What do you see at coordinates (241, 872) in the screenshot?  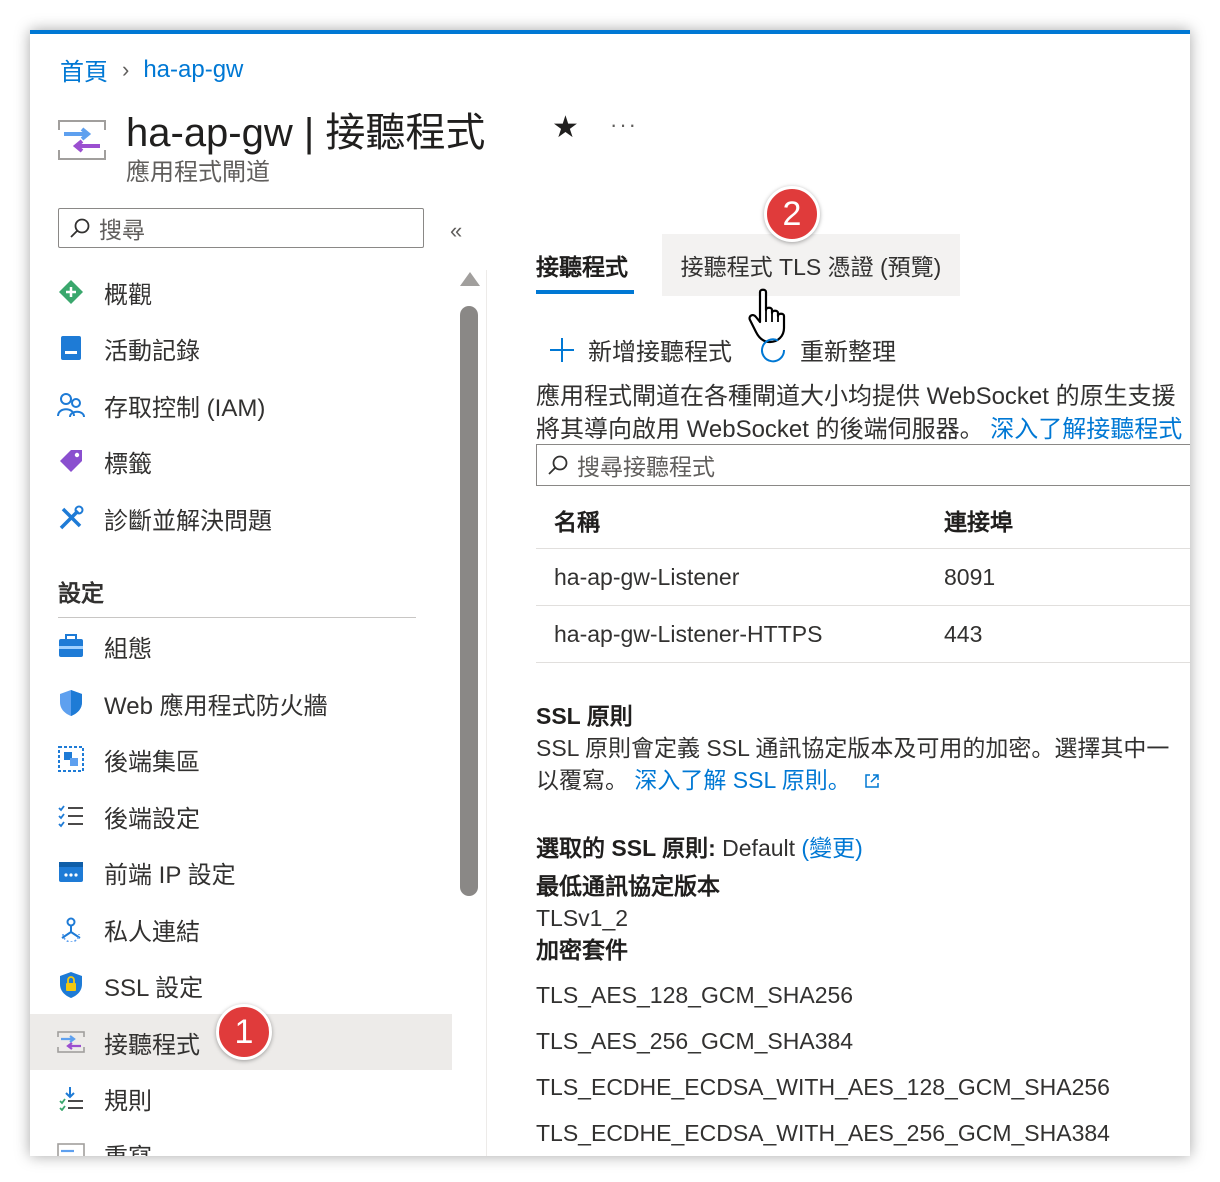 I see `sidebar-item-frontend-ip: 前端 IP 設定` at bounding box center [241, 872].